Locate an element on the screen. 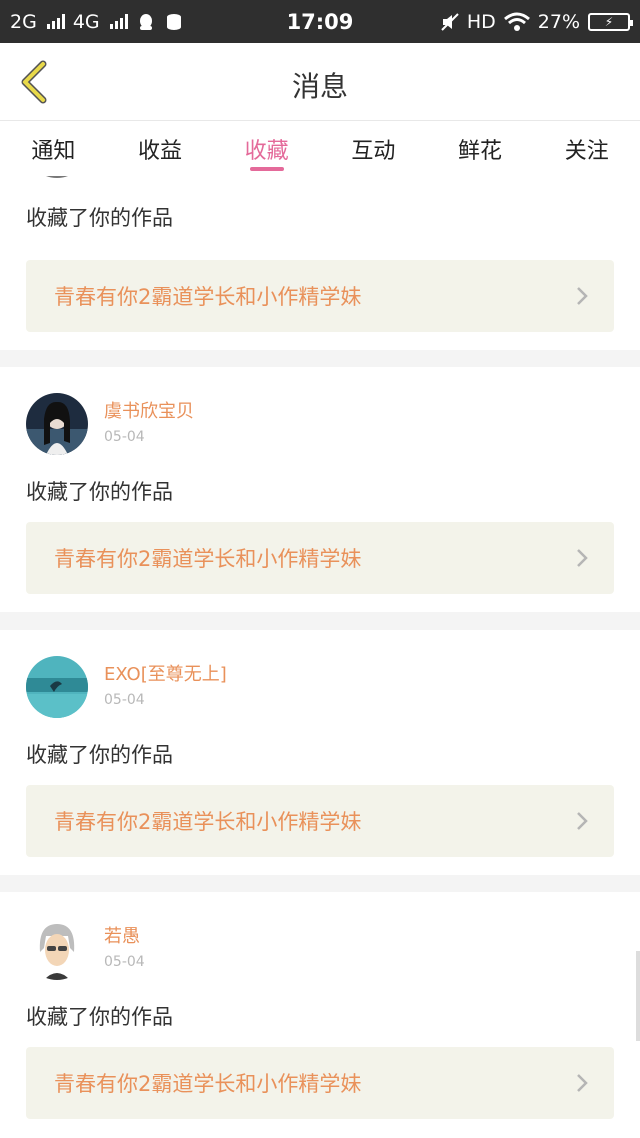  battery-icon: ⚡ is located at coordinates (610, 21).